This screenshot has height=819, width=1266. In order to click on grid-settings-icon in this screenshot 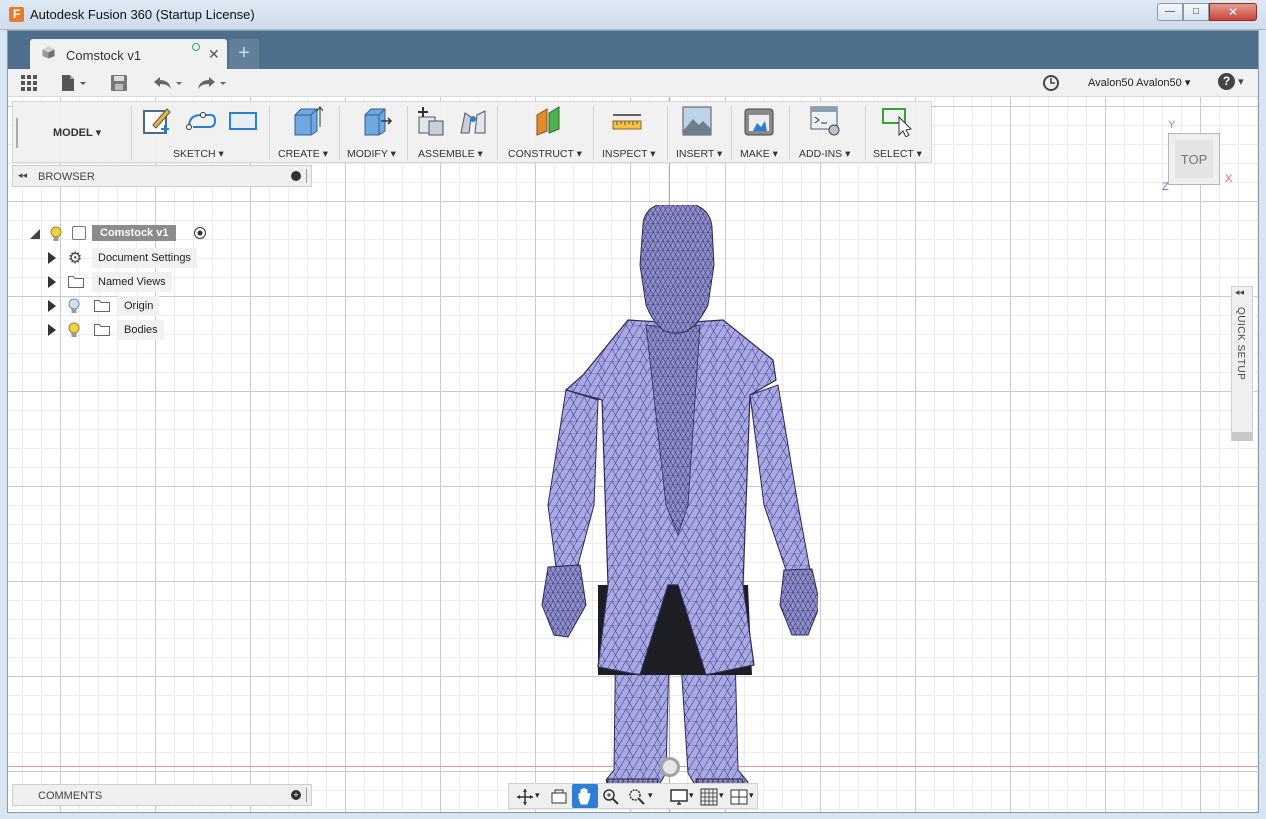, I will do `click(709, 797)`.